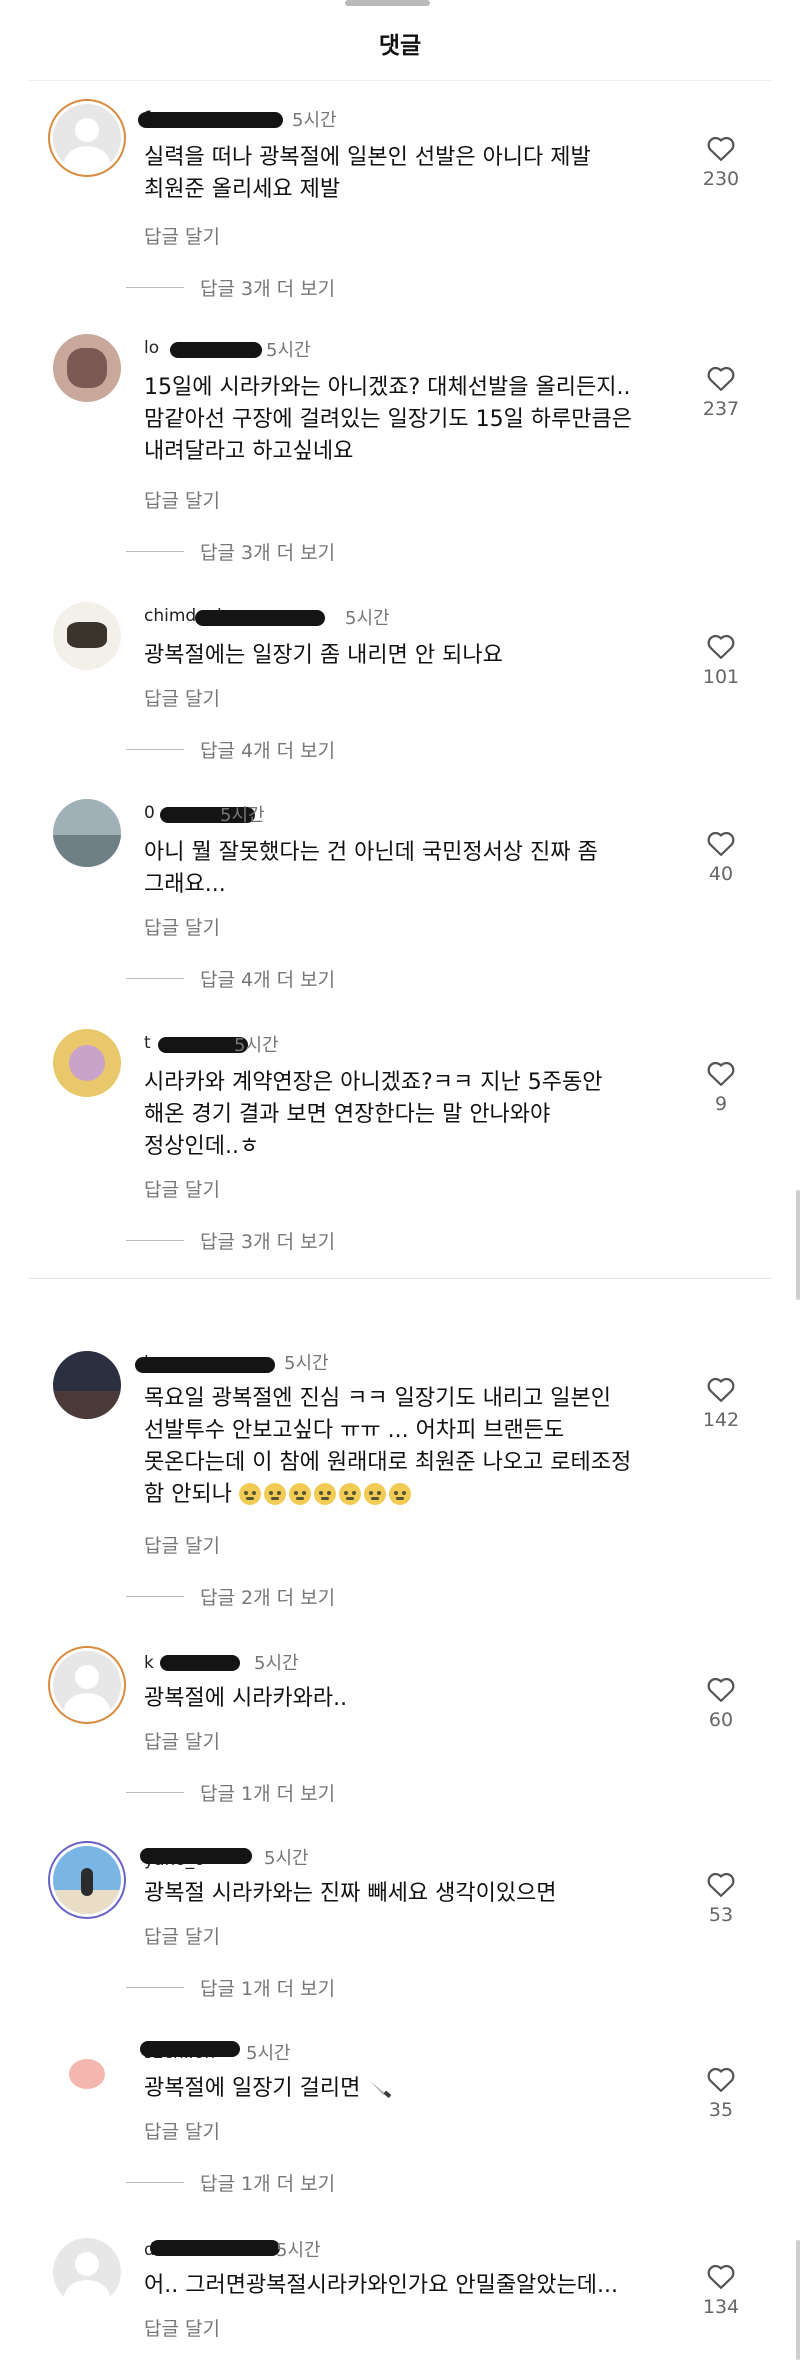 The width and height of the screenshot is (800, 2366). What do you see at coordinates (252, 2088) in the screenshot?
I see `comment-text-body: 광복절에 일장기 걸리면` at bounding box center [252, 2088].